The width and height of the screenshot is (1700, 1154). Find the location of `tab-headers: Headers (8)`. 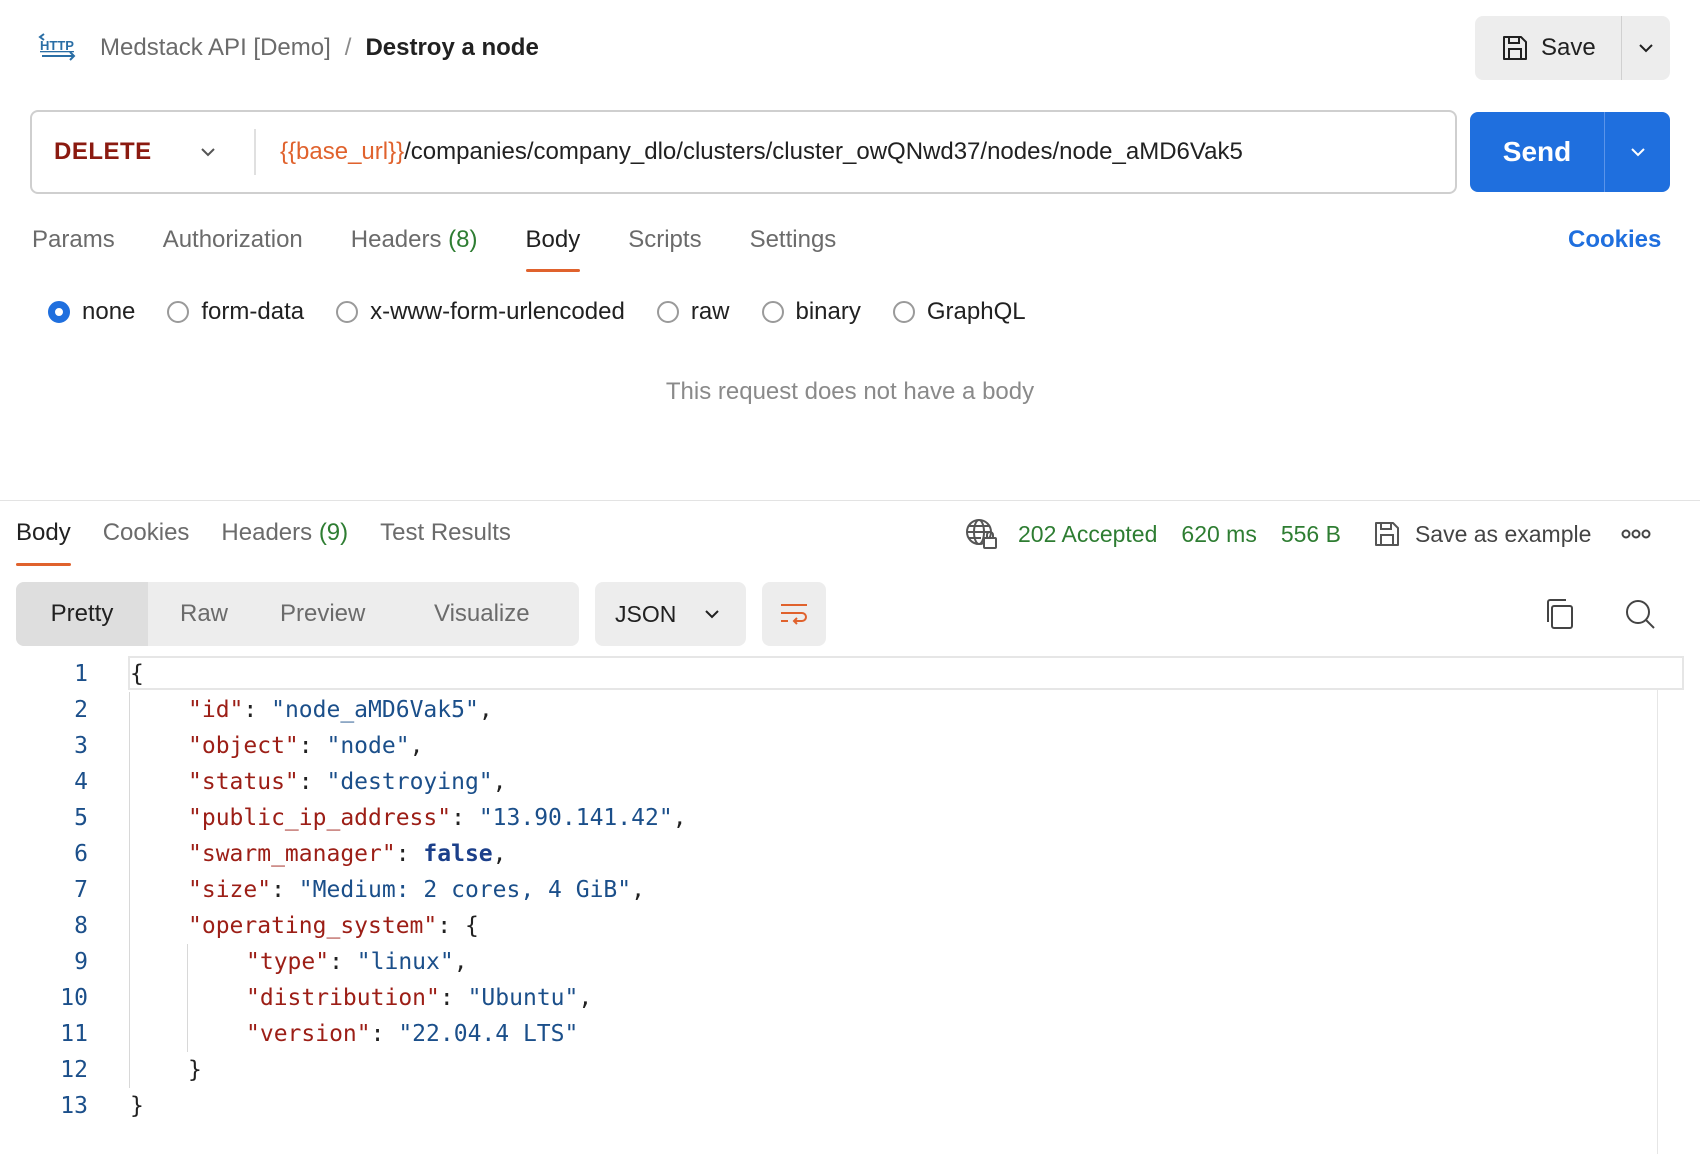

tab-headers: Headers (8) is located at coordinates (414, 246).